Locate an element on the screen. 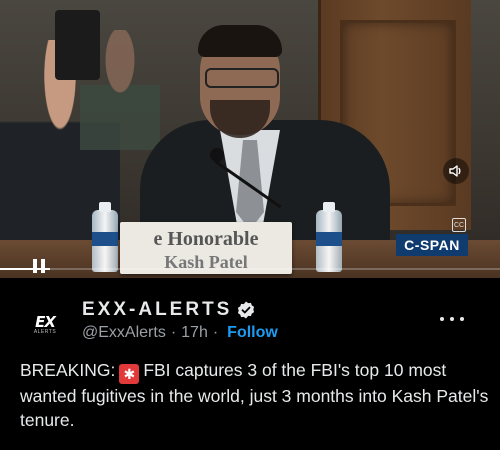 This screenshot has height=450, width=500. follow-button: Follow is located at coordinates (252, 333).